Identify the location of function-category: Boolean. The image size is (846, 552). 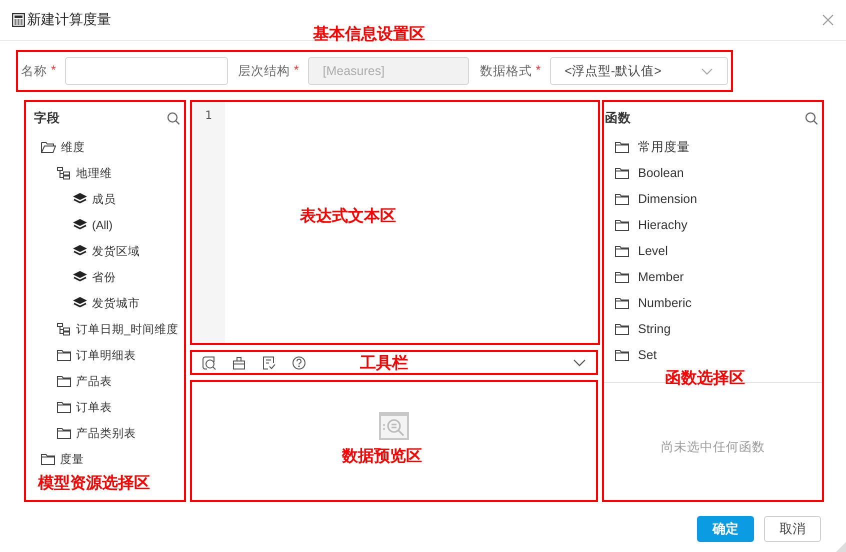
(661, 173).